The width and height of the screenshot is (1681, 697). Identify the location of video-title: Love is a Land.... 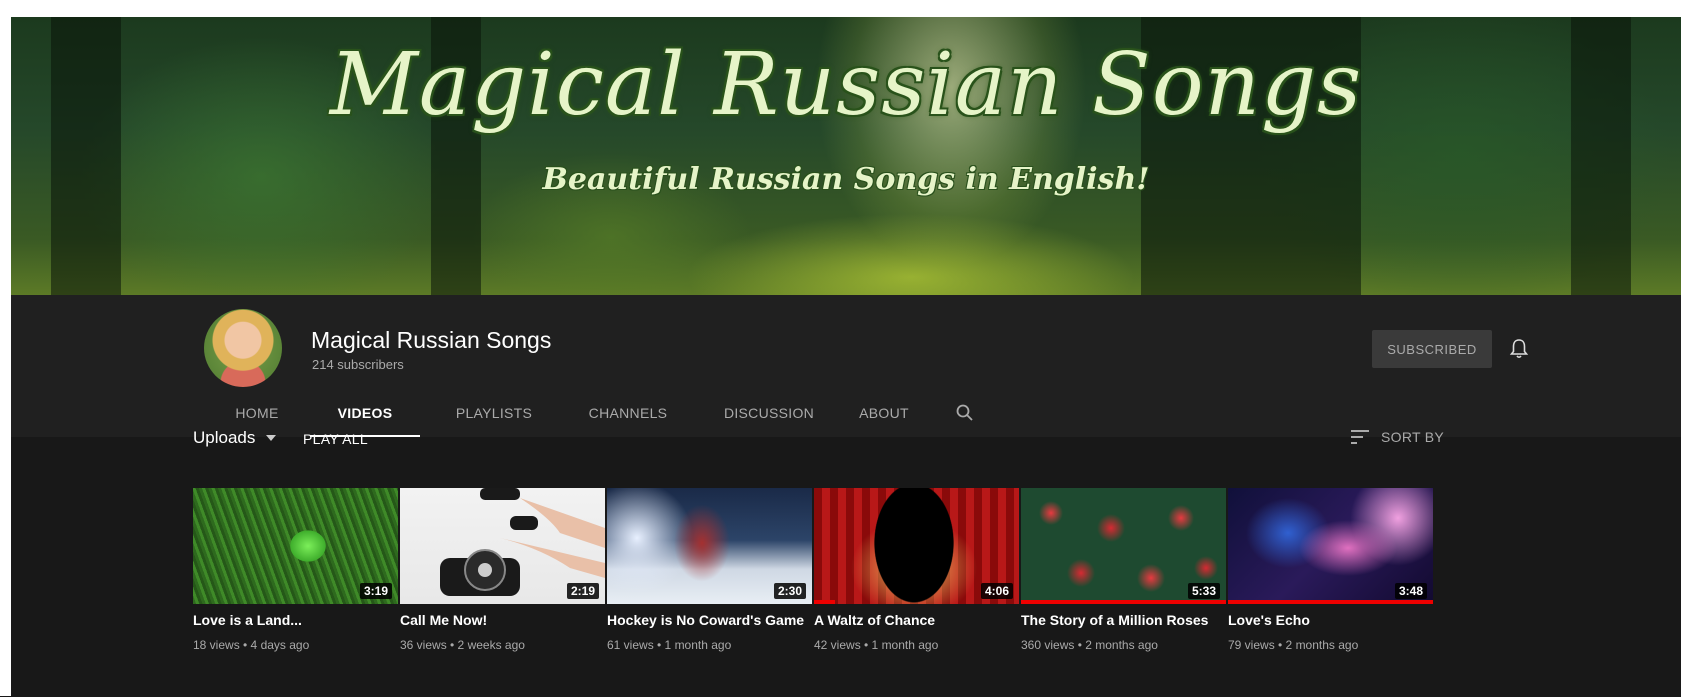
(247, 620).